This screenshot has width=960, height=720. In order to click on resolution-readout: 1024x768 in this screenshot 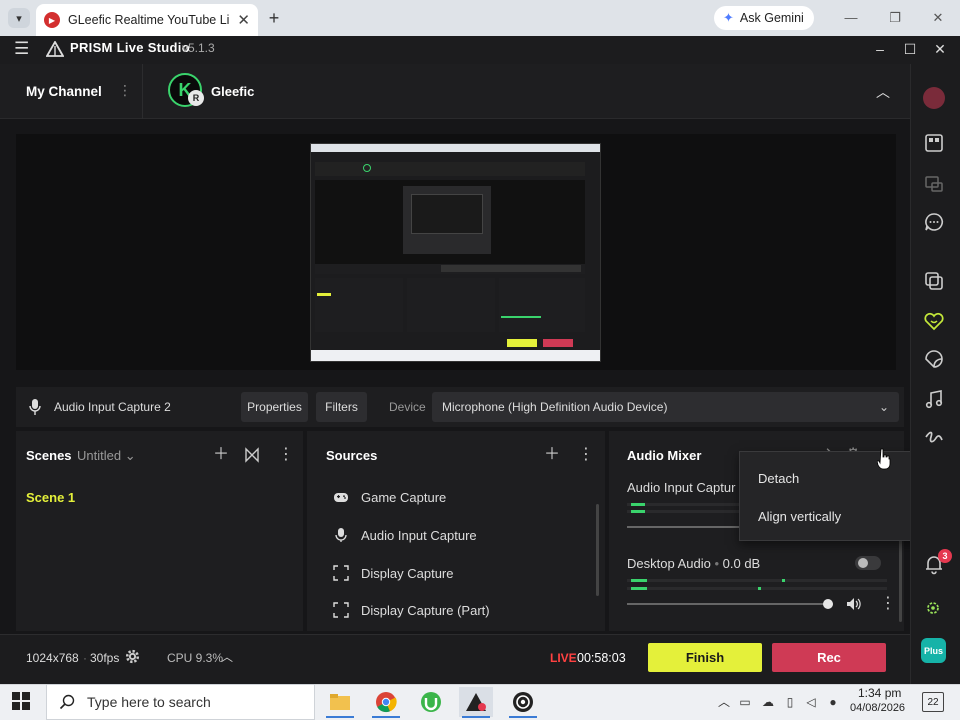, I will do `click(52, 658)`.